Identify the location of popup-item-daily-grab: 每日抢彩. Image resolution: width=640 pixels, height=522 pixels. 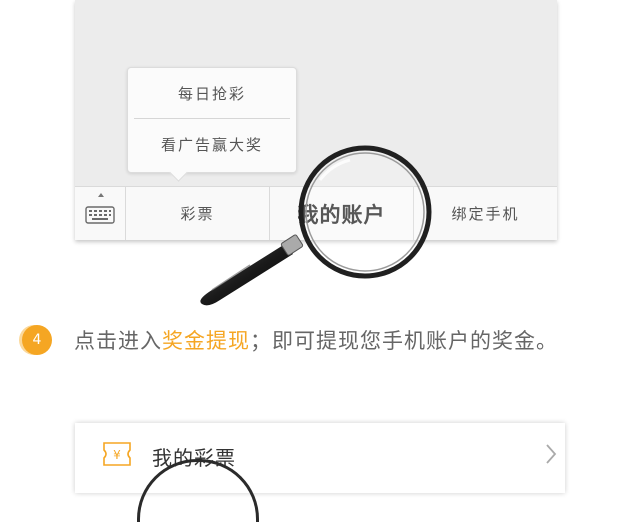
(212, 93).